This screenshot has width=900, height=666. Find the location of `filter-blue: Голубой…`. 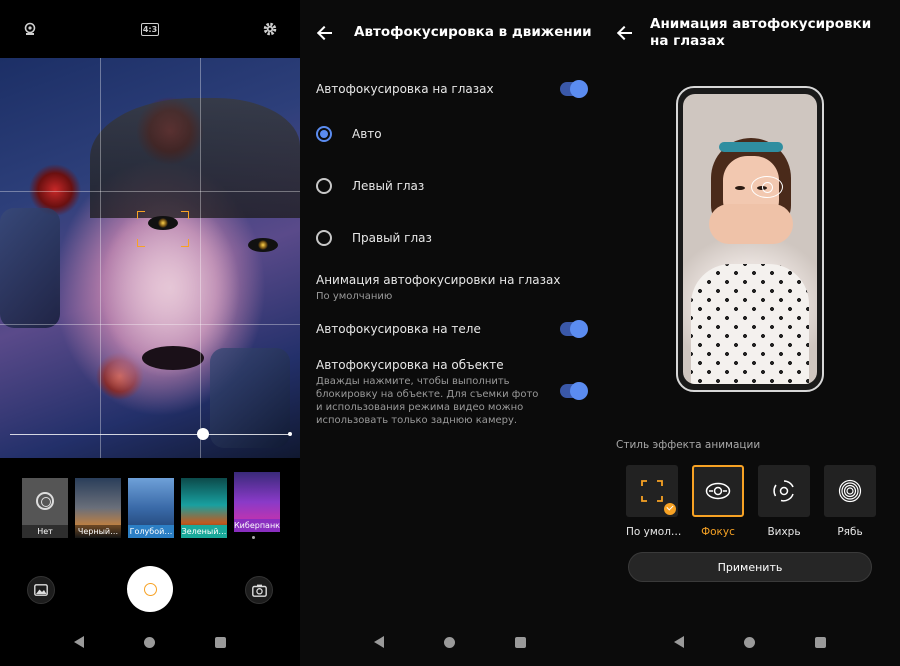

filter-blue: Голубой… is located at coordinates (151, 508).